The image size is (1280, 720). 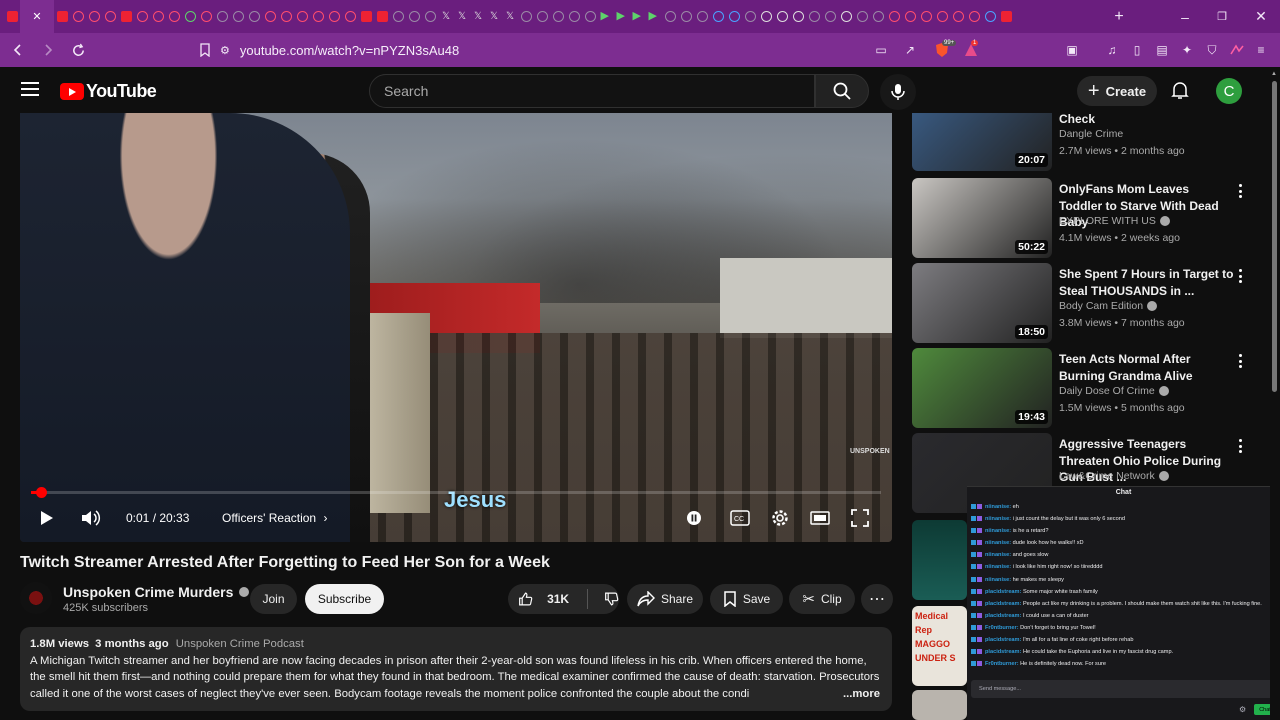 I want to click on hamburger-menu-icon, so click(x=30, y=89).